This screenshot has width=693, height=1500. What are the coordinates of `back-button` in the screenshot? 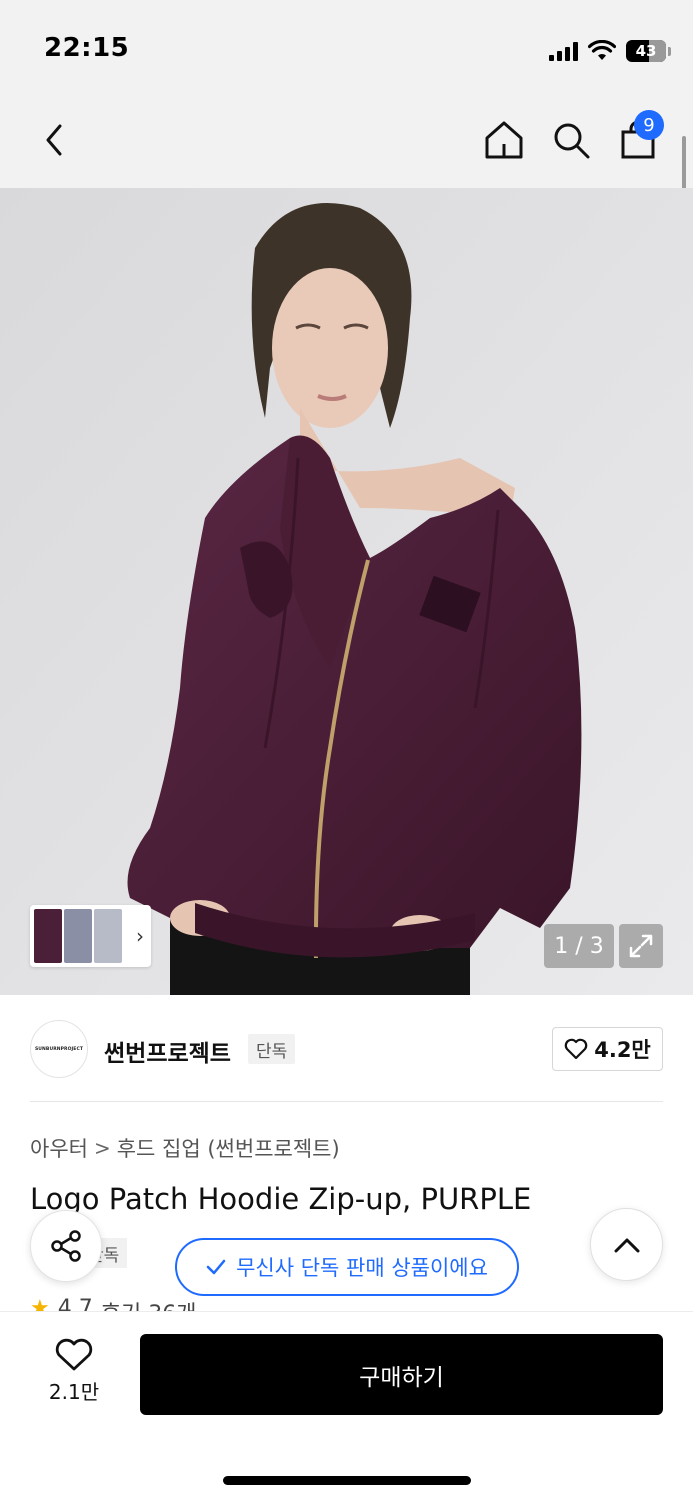 It's located at (54, 140).